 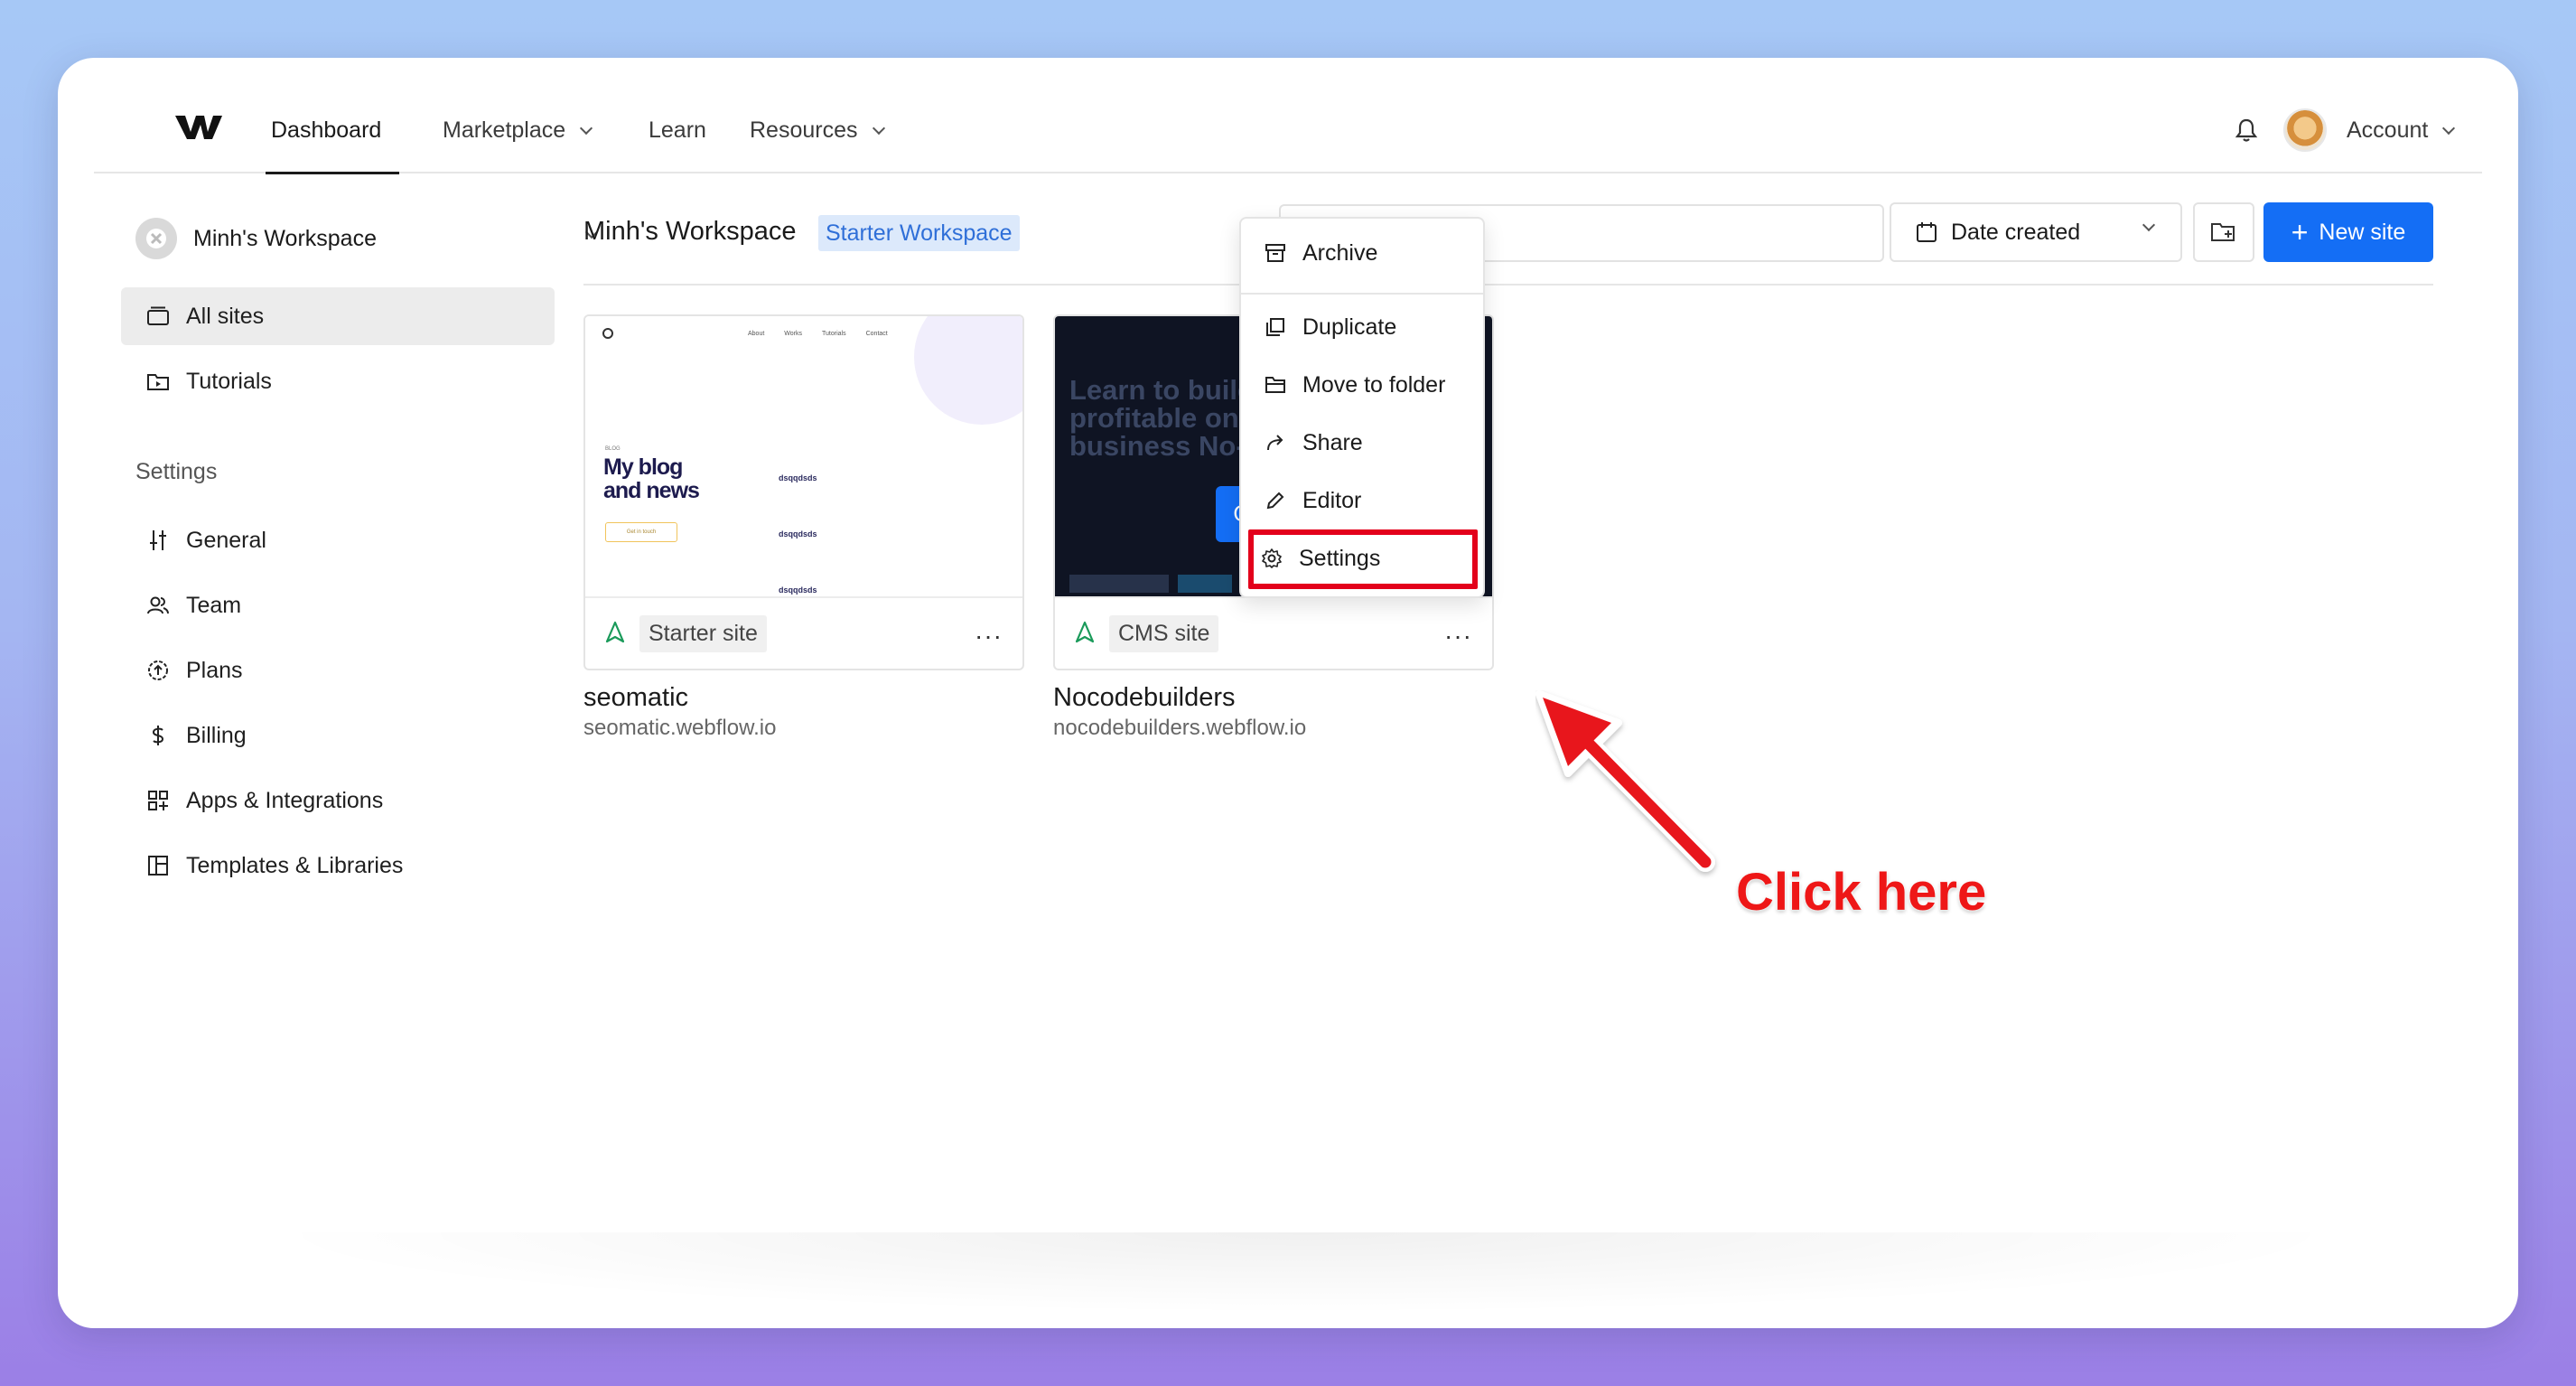 What do you see at coordinates (1363, 559) in the screenshot?
I see `highlight-box` at bounding box center [1363, 559].